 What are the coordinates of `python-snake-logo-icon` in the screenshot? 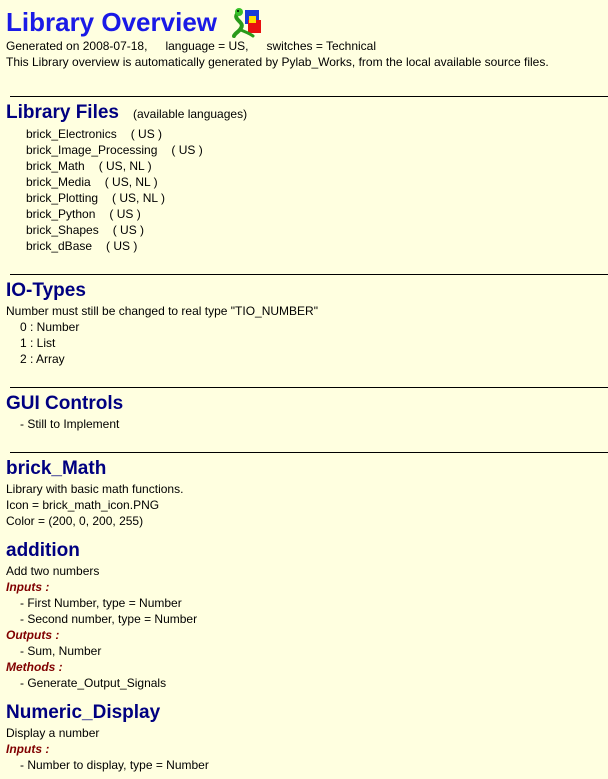 It's located at (246, 23).